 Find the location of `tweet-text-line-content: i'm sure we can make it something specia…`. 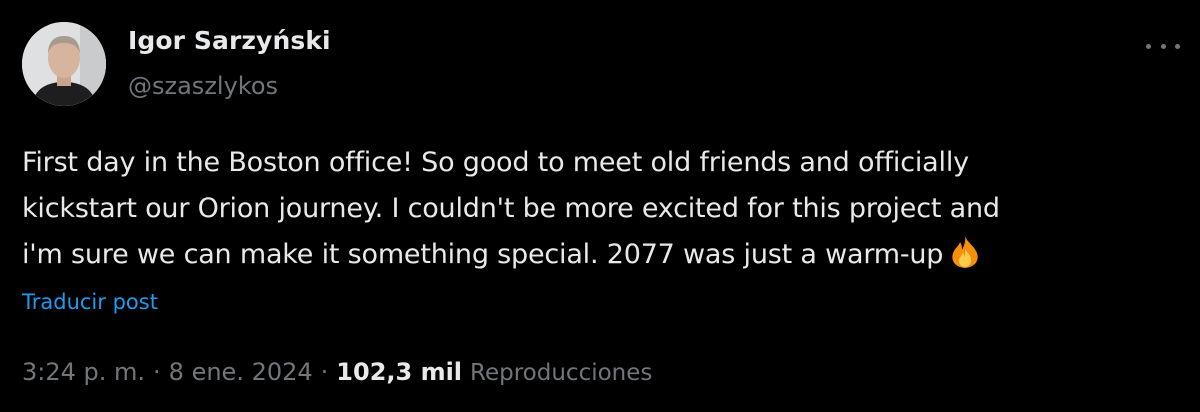

tweet-text-line-content: i'm sure we can make it something specia… is located at coordinates (483, 254).